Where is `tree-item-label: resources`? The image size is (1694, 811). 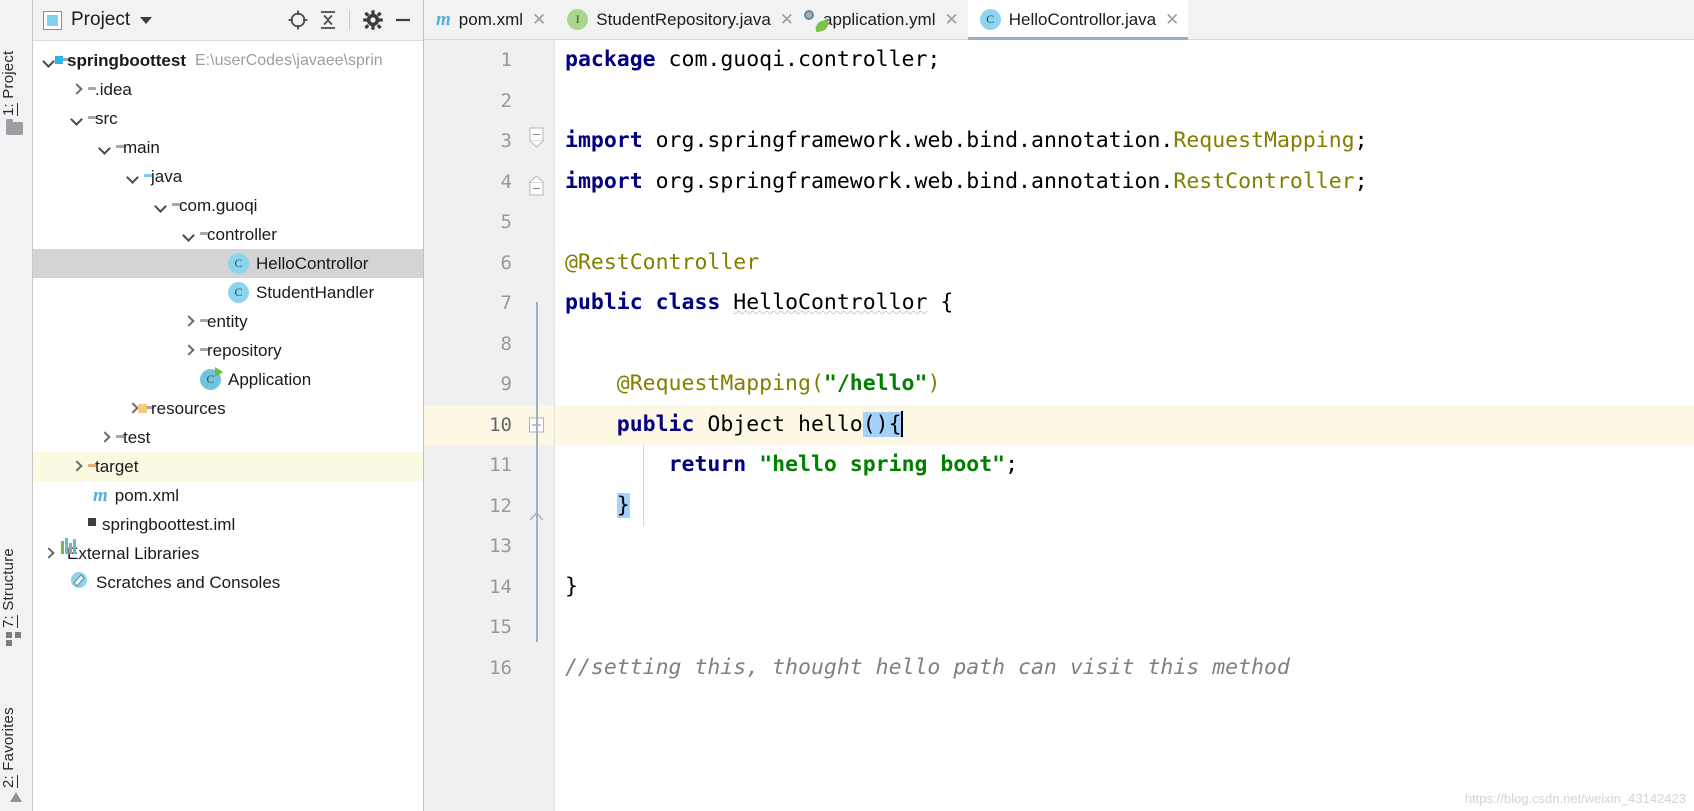
tree-item-label: resources is located at coordinates (188, 408).